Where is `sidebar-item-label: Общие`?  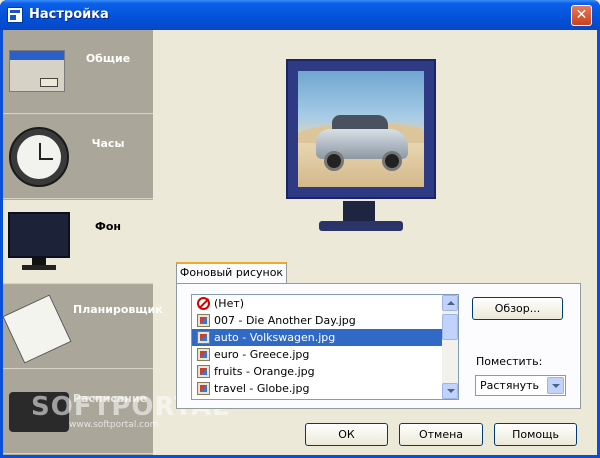 sidebar-item-label: Общие is located at coordinates (108, 58).